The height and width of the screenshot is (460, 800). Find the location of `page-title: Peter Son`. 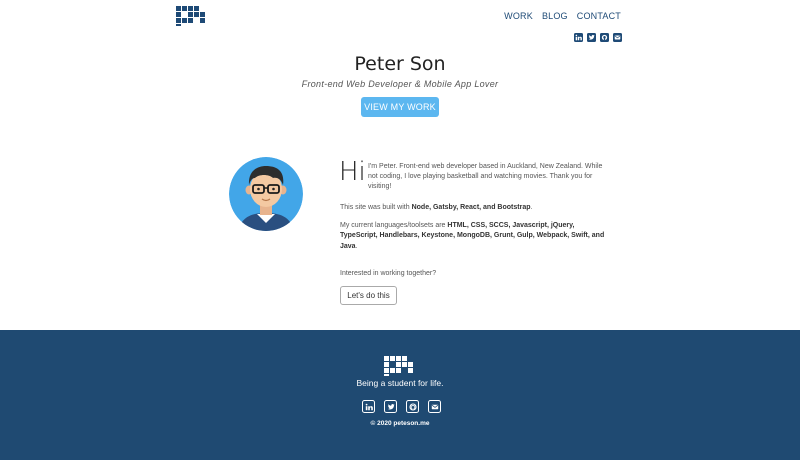

page-title: Peter Son is located at coordinates (400, 64).